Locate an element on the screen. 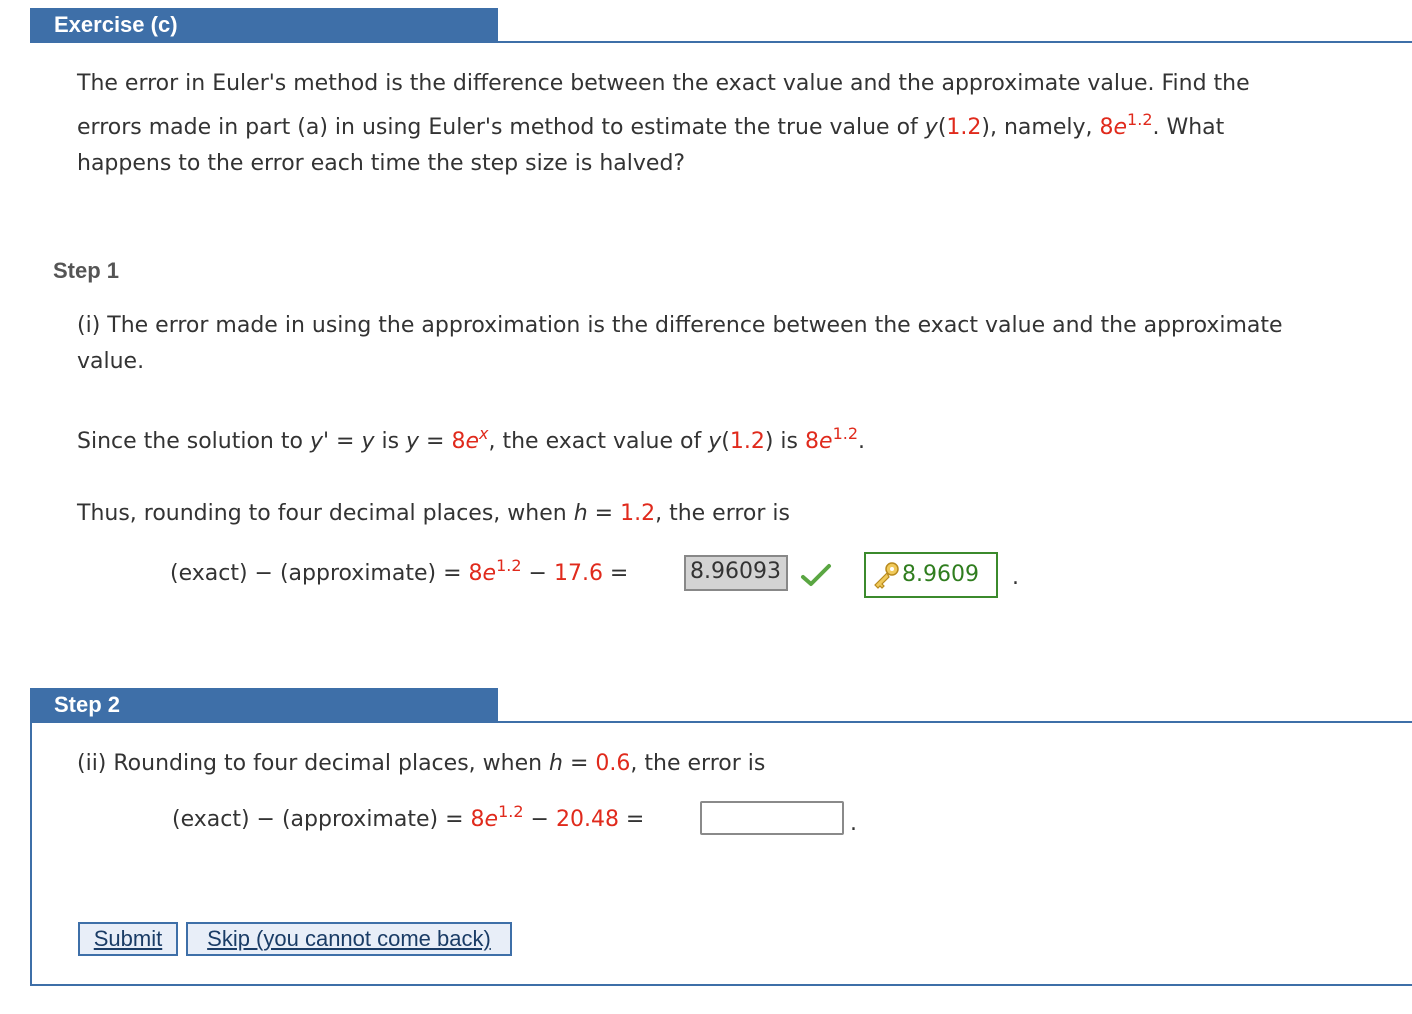 This screenshot has width=1412, height=1014. step1-label: Step 1 is located at coordinates (86, 270).